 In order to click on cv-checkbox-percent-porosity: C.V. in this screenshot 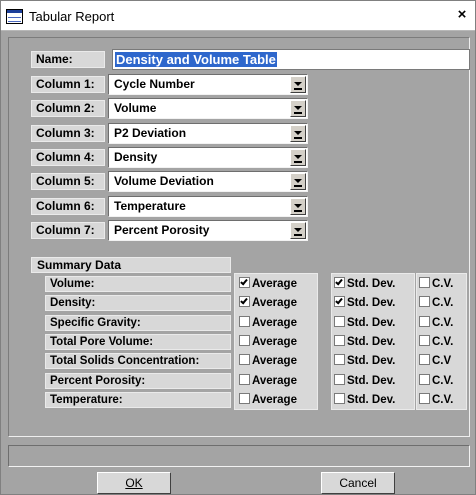, I will do `click(436, 381)`.